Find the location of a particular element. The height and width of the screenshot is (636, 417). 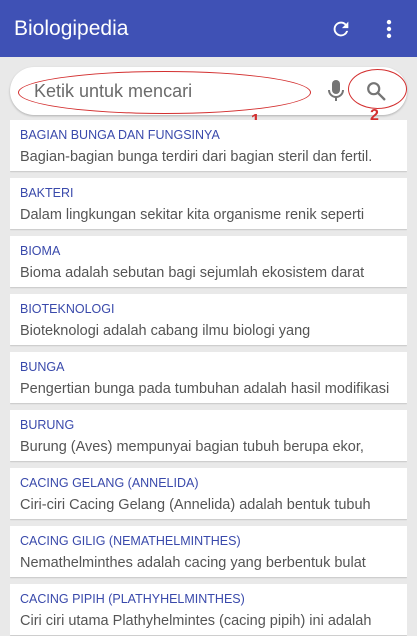

search-input is located at coordinates (174, 91).